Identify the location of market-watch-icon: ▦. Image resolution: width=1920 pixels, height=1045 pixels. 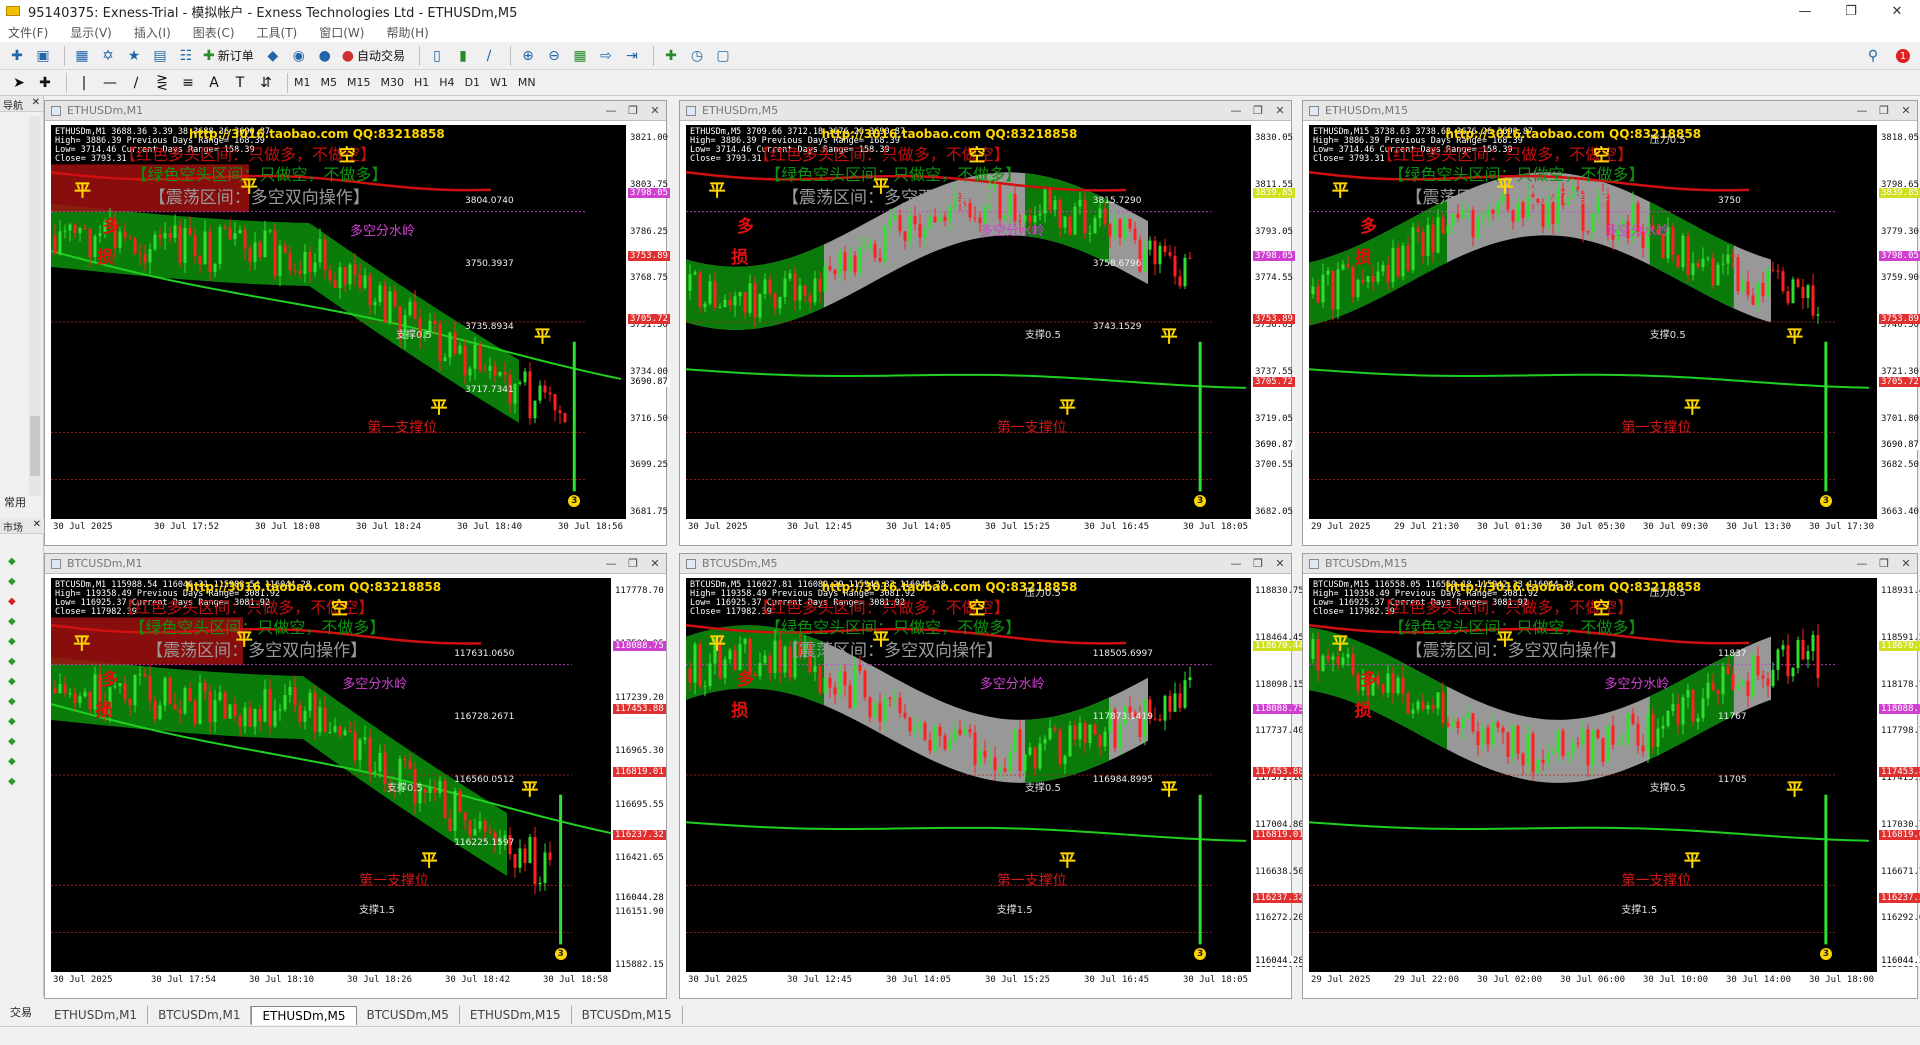
(82, 56).